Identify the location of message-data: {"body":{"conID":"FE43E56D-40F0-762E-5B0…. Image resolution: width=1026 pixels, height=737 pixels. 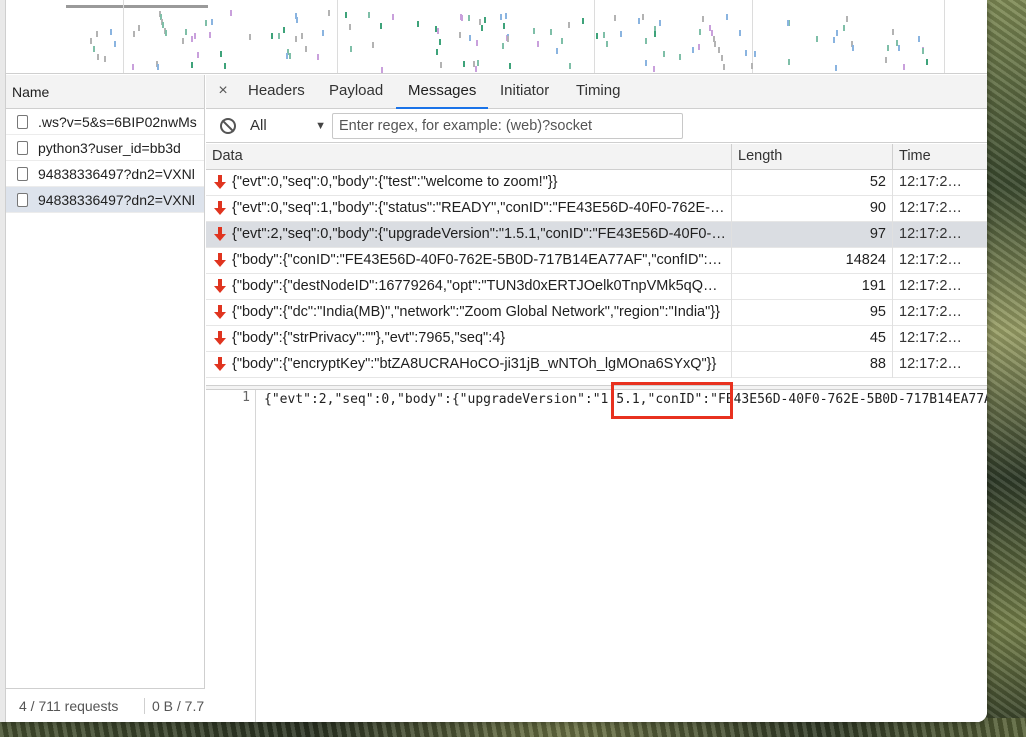
(481, 260).